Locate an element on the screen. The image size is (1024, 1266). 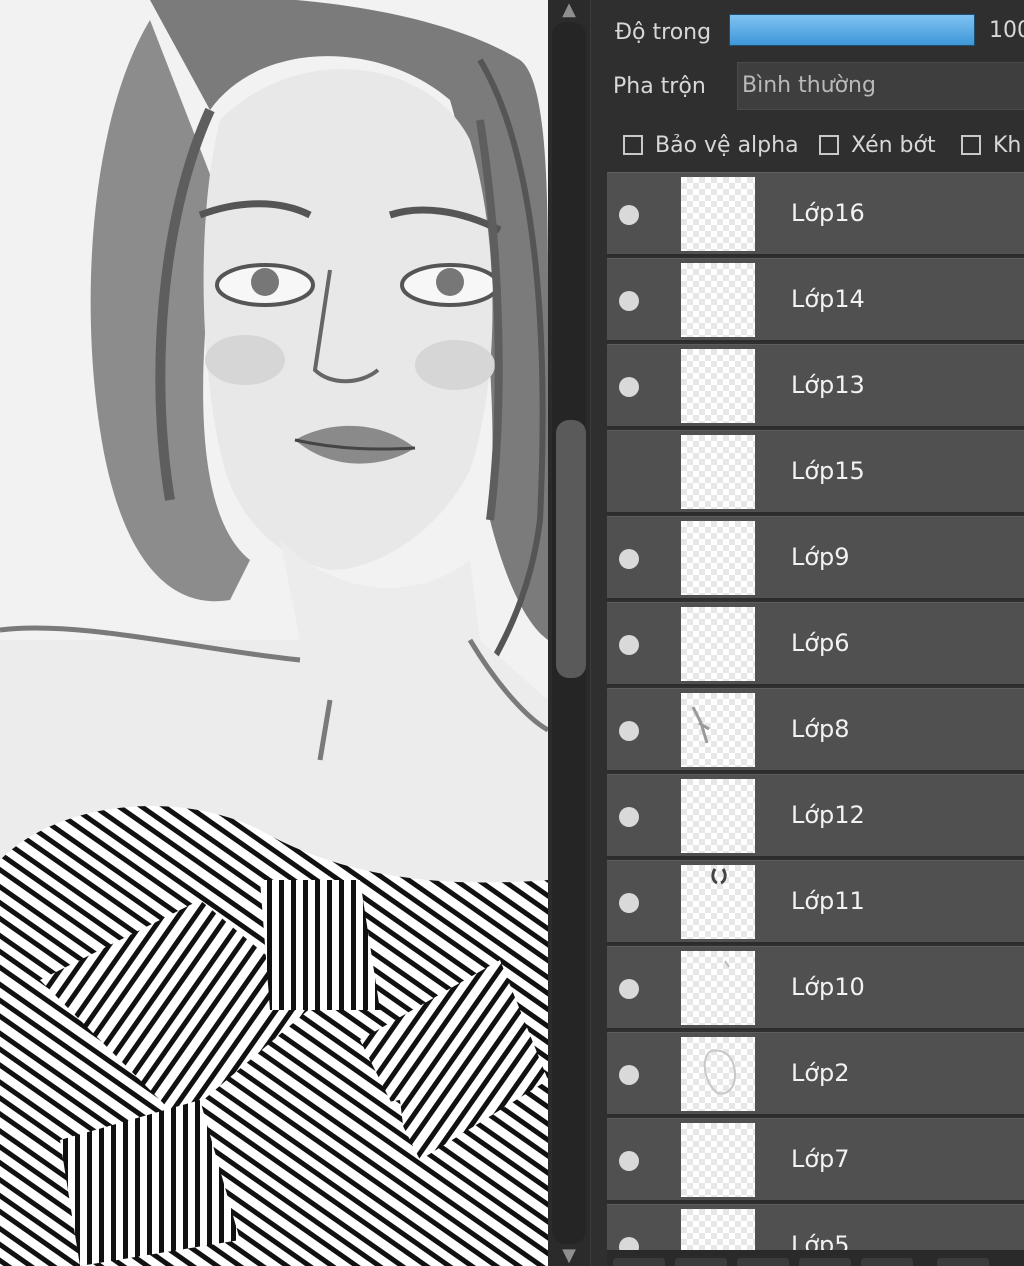
canvas-vertical-scrollbar: ▲ ▼ is located at coordinates (569, 633).